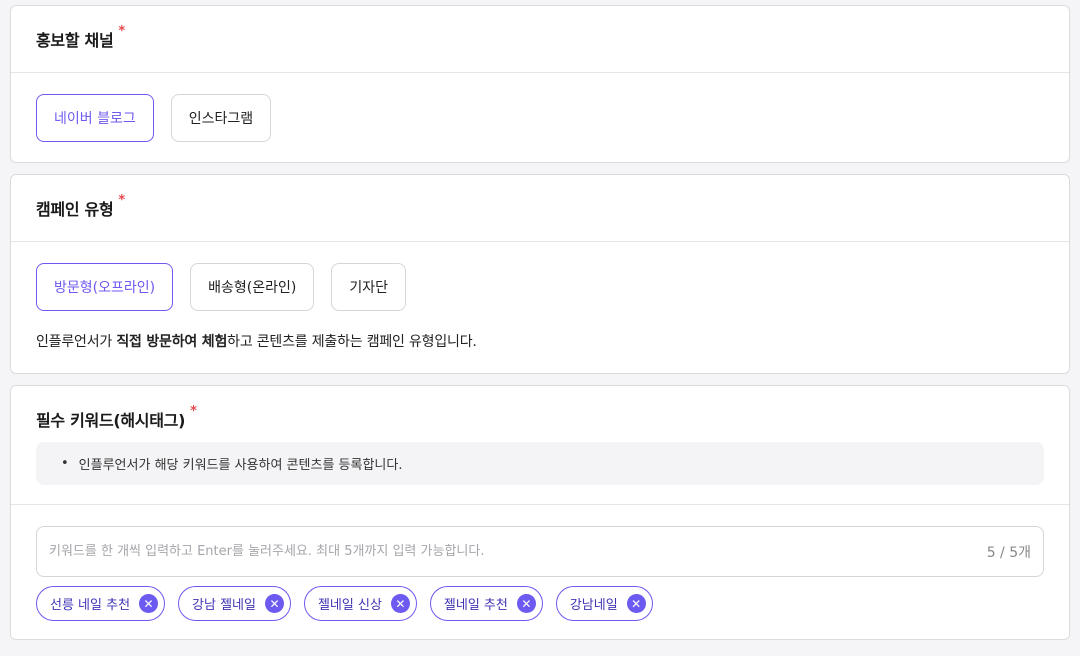 This screenshot has width=1080, height=656. I want to click on keyword-count: 5 / 5개, so click(1008, 552).